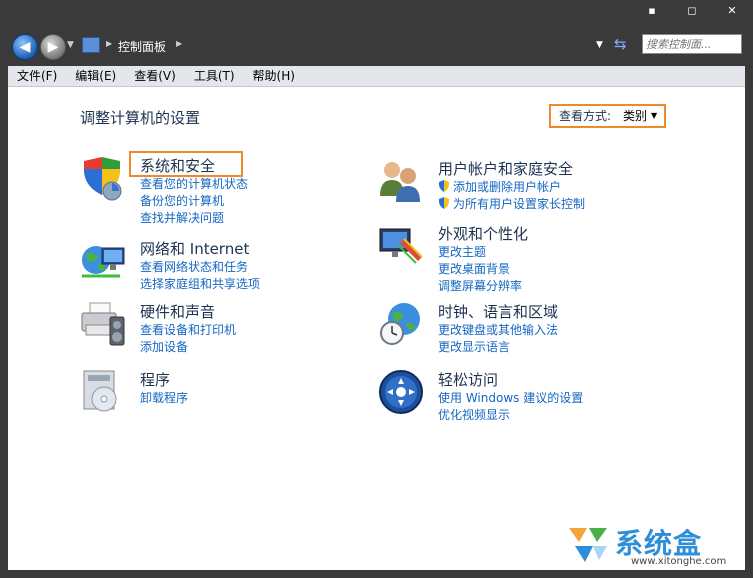  I want to click on window-controls: ▪ ◻ ✕, so click(692, 10).